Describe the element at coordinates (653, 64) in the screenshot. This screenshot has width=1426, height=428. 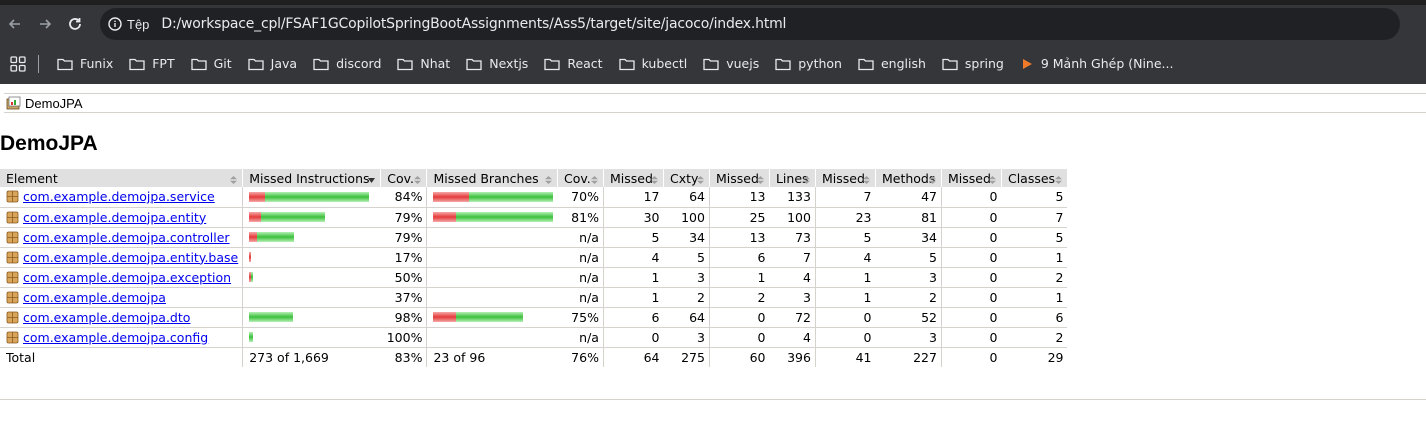
I see `bookmark-item: kubectl` at that location.